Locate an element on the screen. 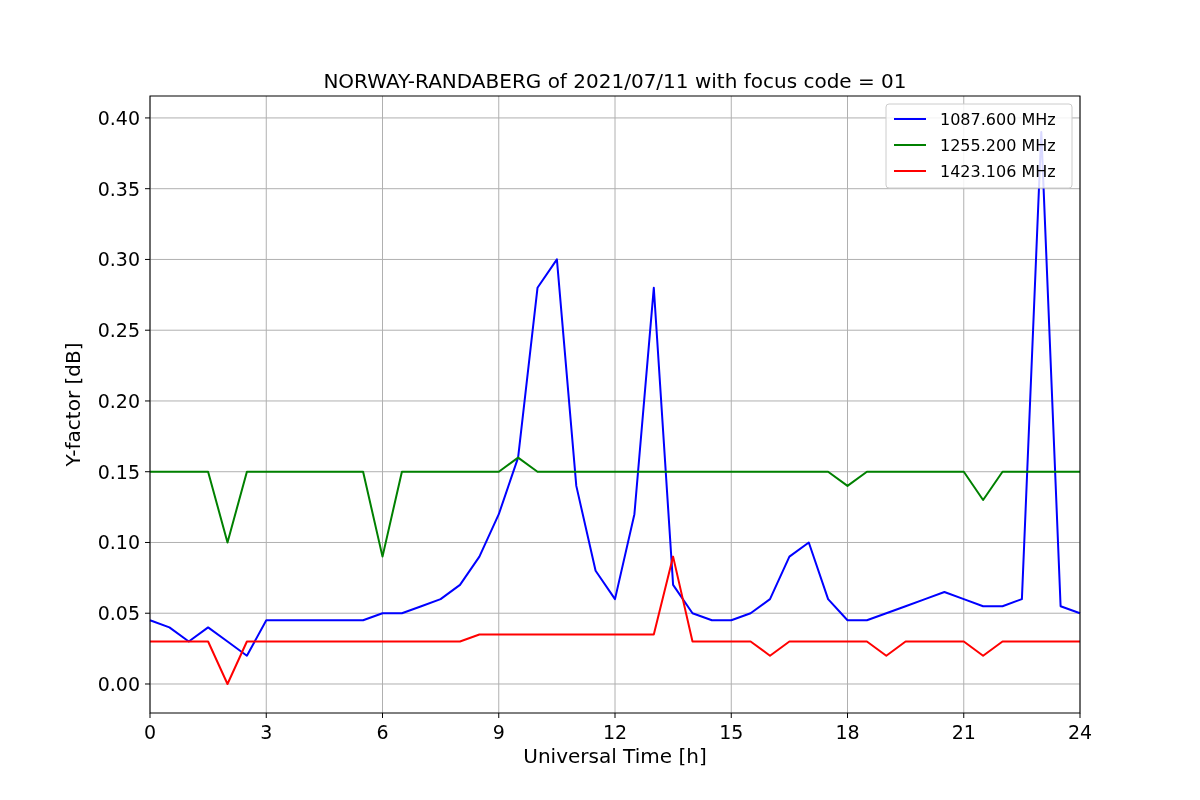 This screenshot has width=1200, height=800. tick-label: 18 is located at coordinates (847, 732).